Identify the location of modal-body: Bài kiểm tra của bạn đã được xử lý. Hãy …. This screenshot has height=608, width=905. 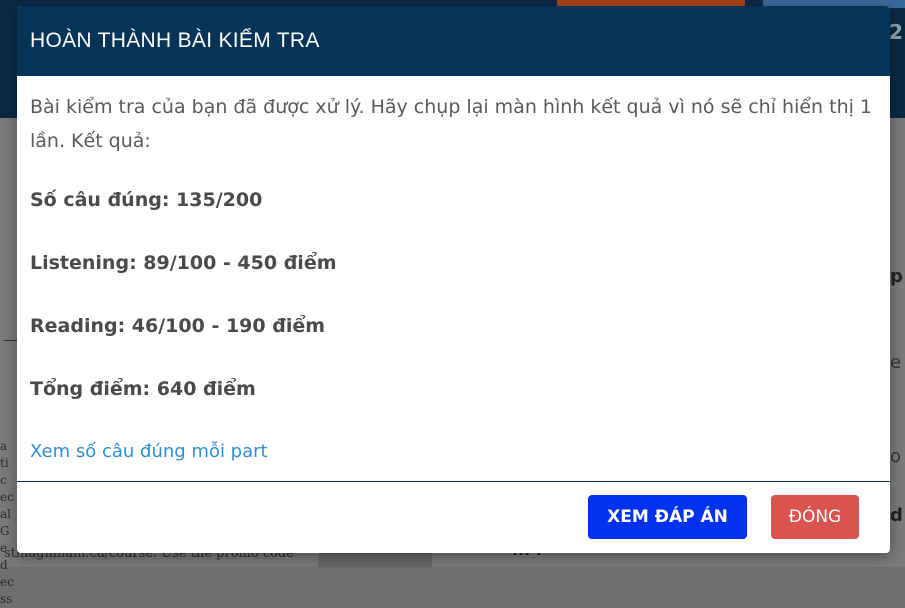
(453, 117).